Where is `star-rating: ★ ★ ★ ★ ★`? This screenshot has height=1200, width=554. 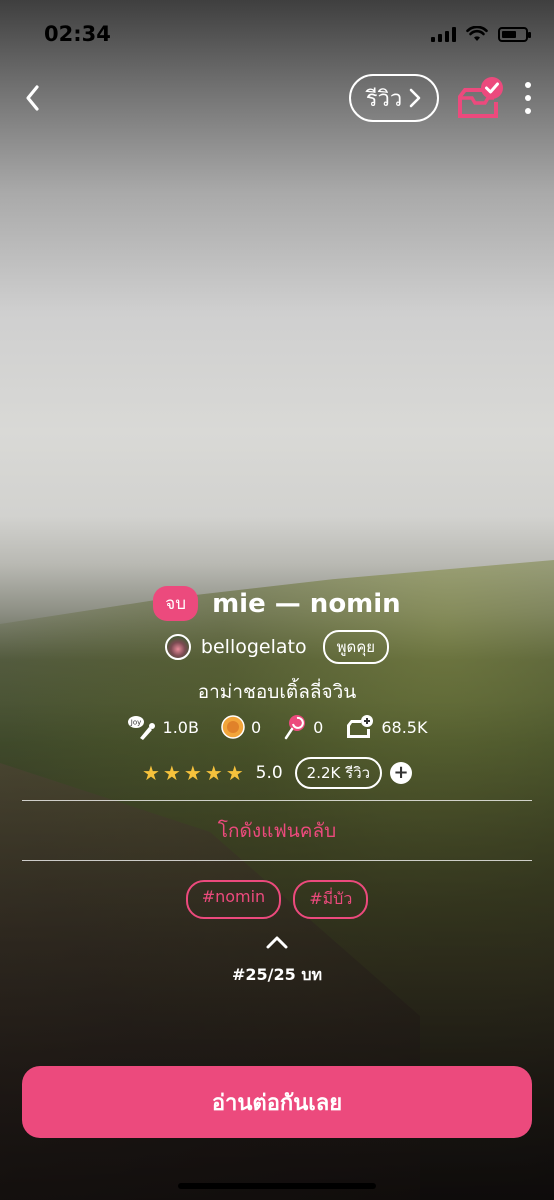
star-rating: ★ ★ ★ ★ ★ is located at coordinates (193, 773).